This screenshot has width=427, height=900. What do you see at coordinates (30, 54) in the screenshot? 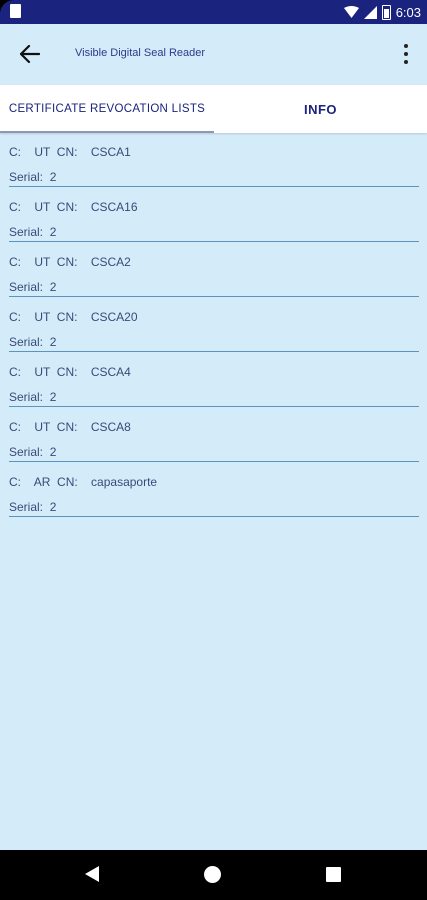
I see `back-arrow-icon` at bounding box center [30, 54].